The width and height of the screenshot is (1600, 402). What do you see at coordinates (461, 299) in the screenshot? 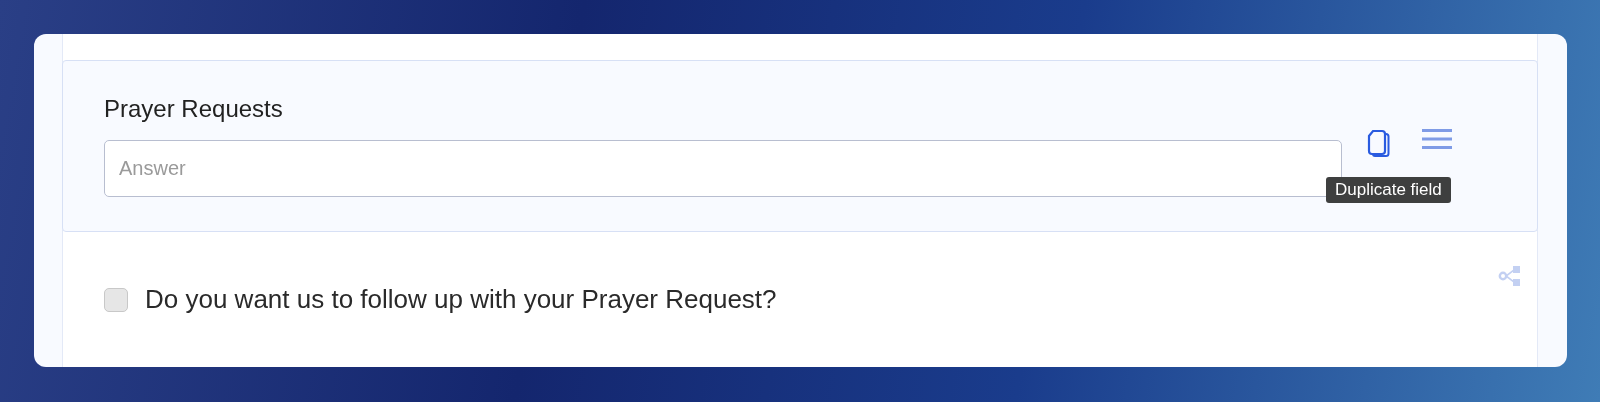
I see `checkbox-label: Do you want us to follow up with your Prayer Request?` at bounding box center [461, 299].